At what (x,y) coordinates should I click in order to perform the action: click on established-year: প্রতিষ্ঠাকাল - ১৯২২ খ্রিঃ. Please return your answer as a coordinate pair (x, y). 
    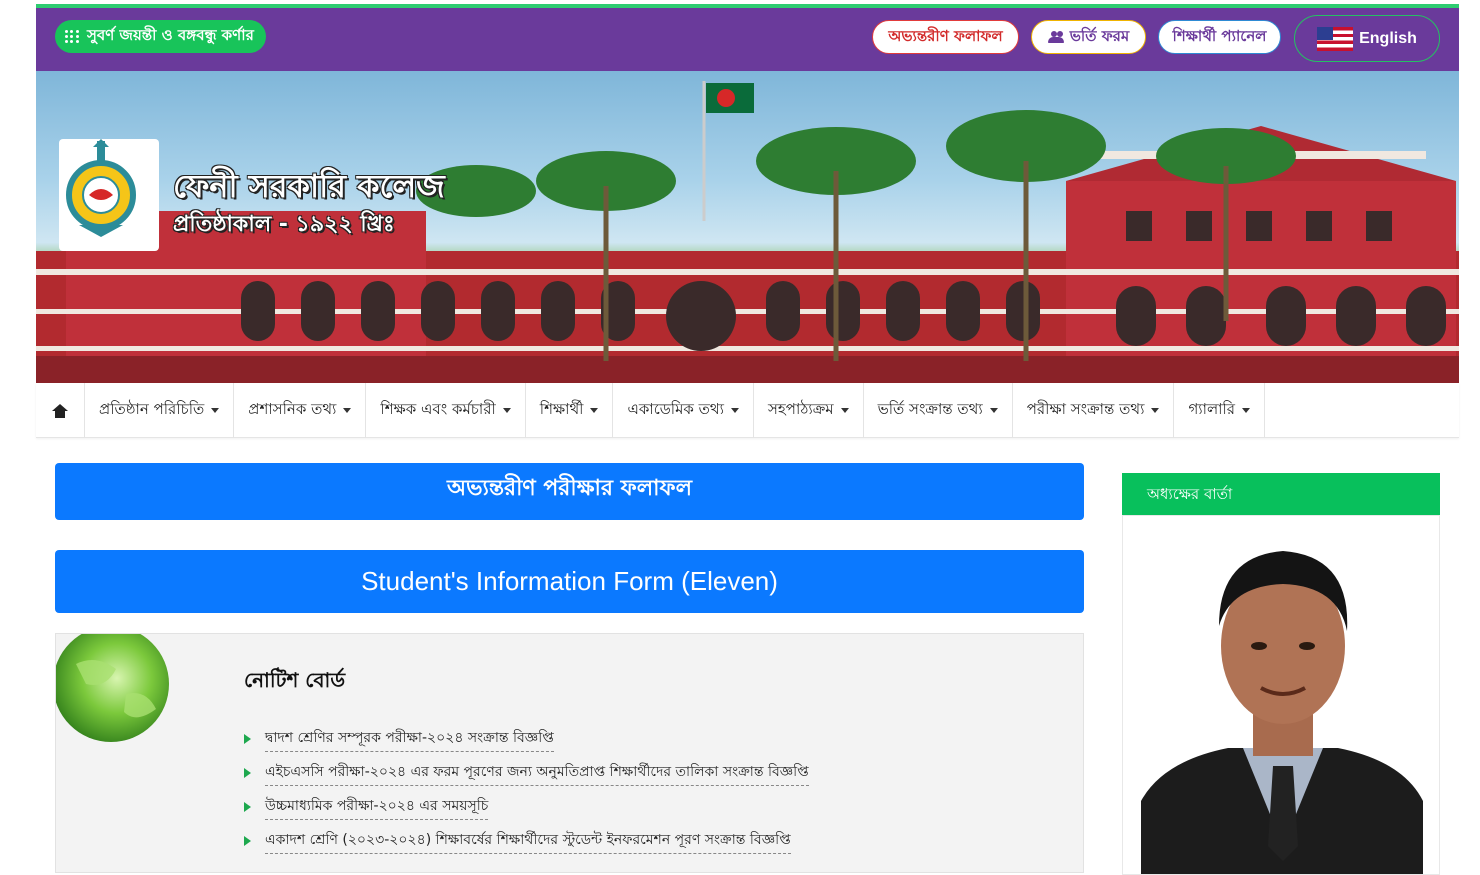
    Looking at the image, I should click on (284, 224).